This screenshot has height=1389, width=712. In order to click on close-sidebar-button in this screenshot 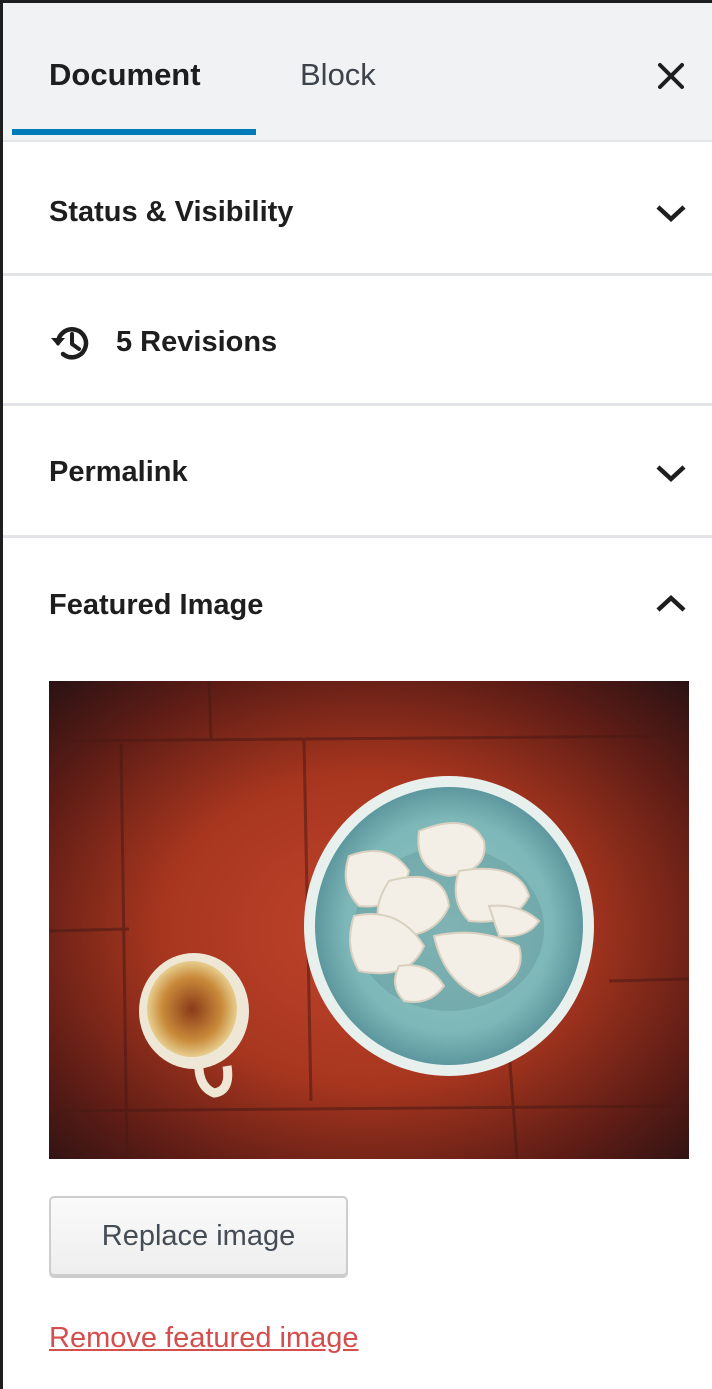, I will do `click(671, 76)`.